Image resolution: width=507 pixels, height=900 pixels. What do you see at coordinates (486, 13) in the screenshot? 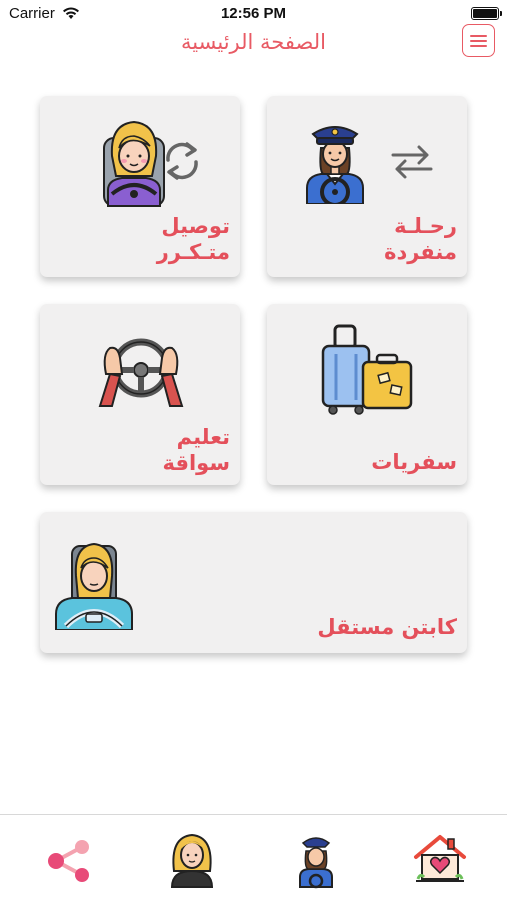
I see `battery-icon` at bounding box center [486, 13].